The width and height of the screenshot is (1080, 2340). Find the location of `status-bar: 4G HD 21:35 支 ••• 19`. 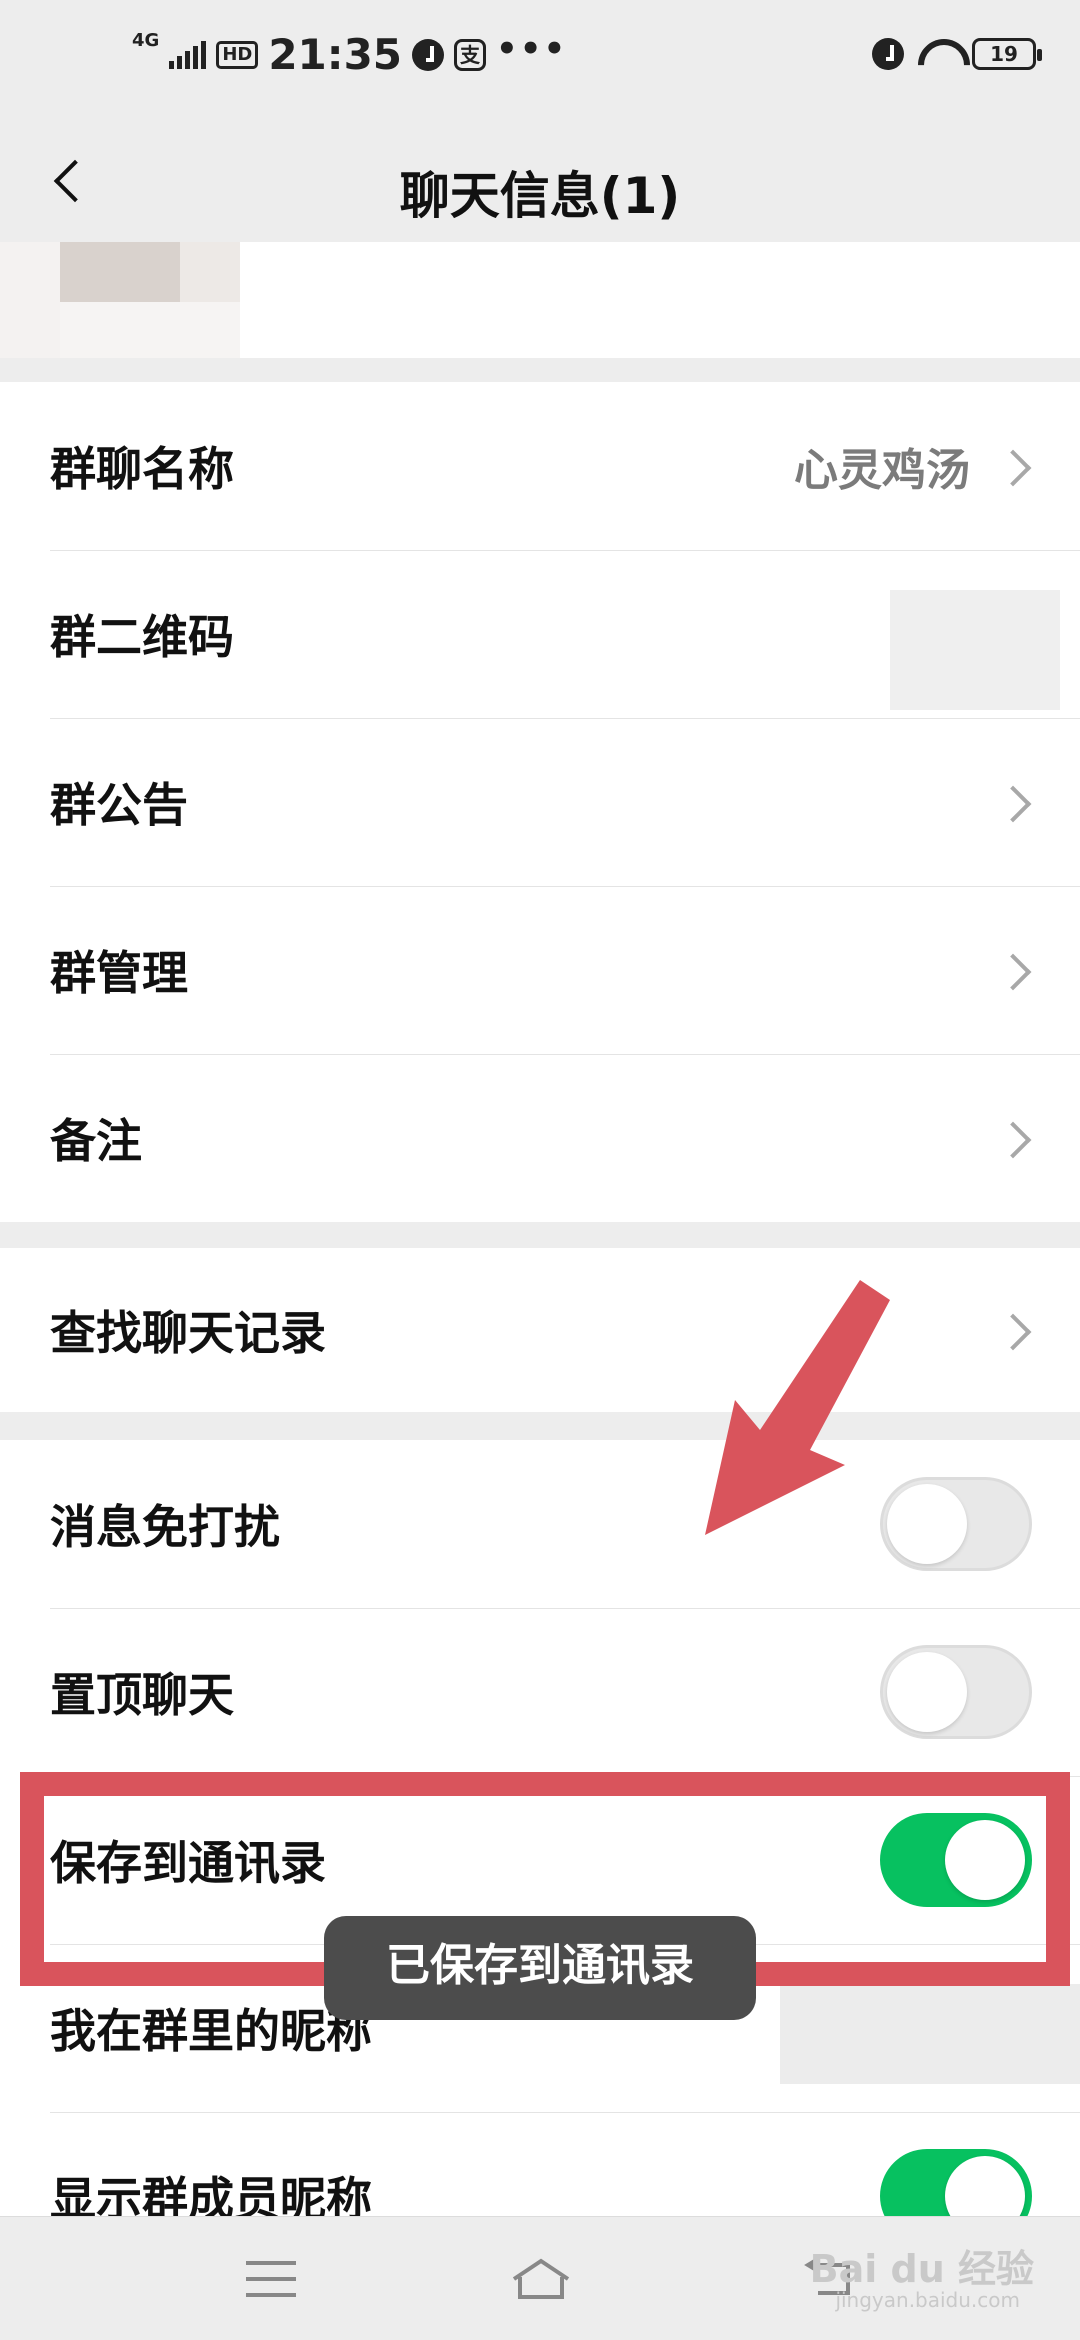

status-bar: 4G HD 21:35 支 ••• 19 is located at coordinates (540, 60).